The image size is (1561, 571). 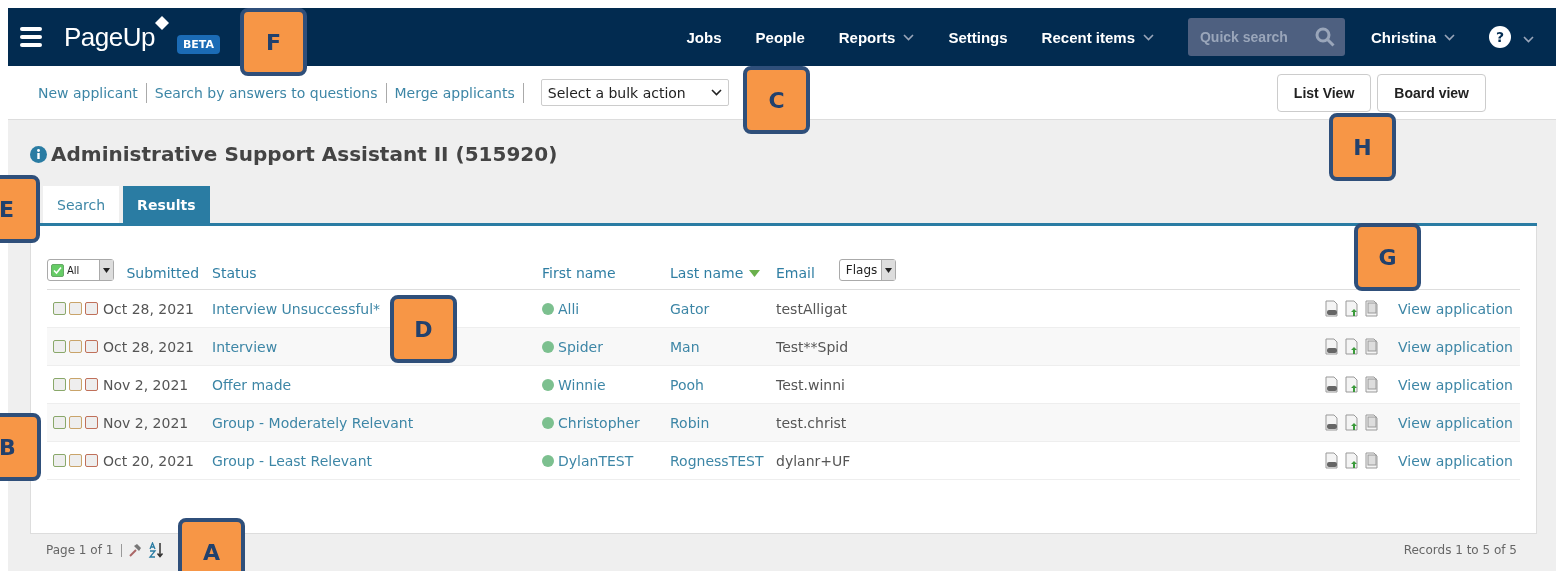 What do you see at coordinates (776, 100) in the screenshot?
I see `callout-label: C` at bounding box center [776, 100].